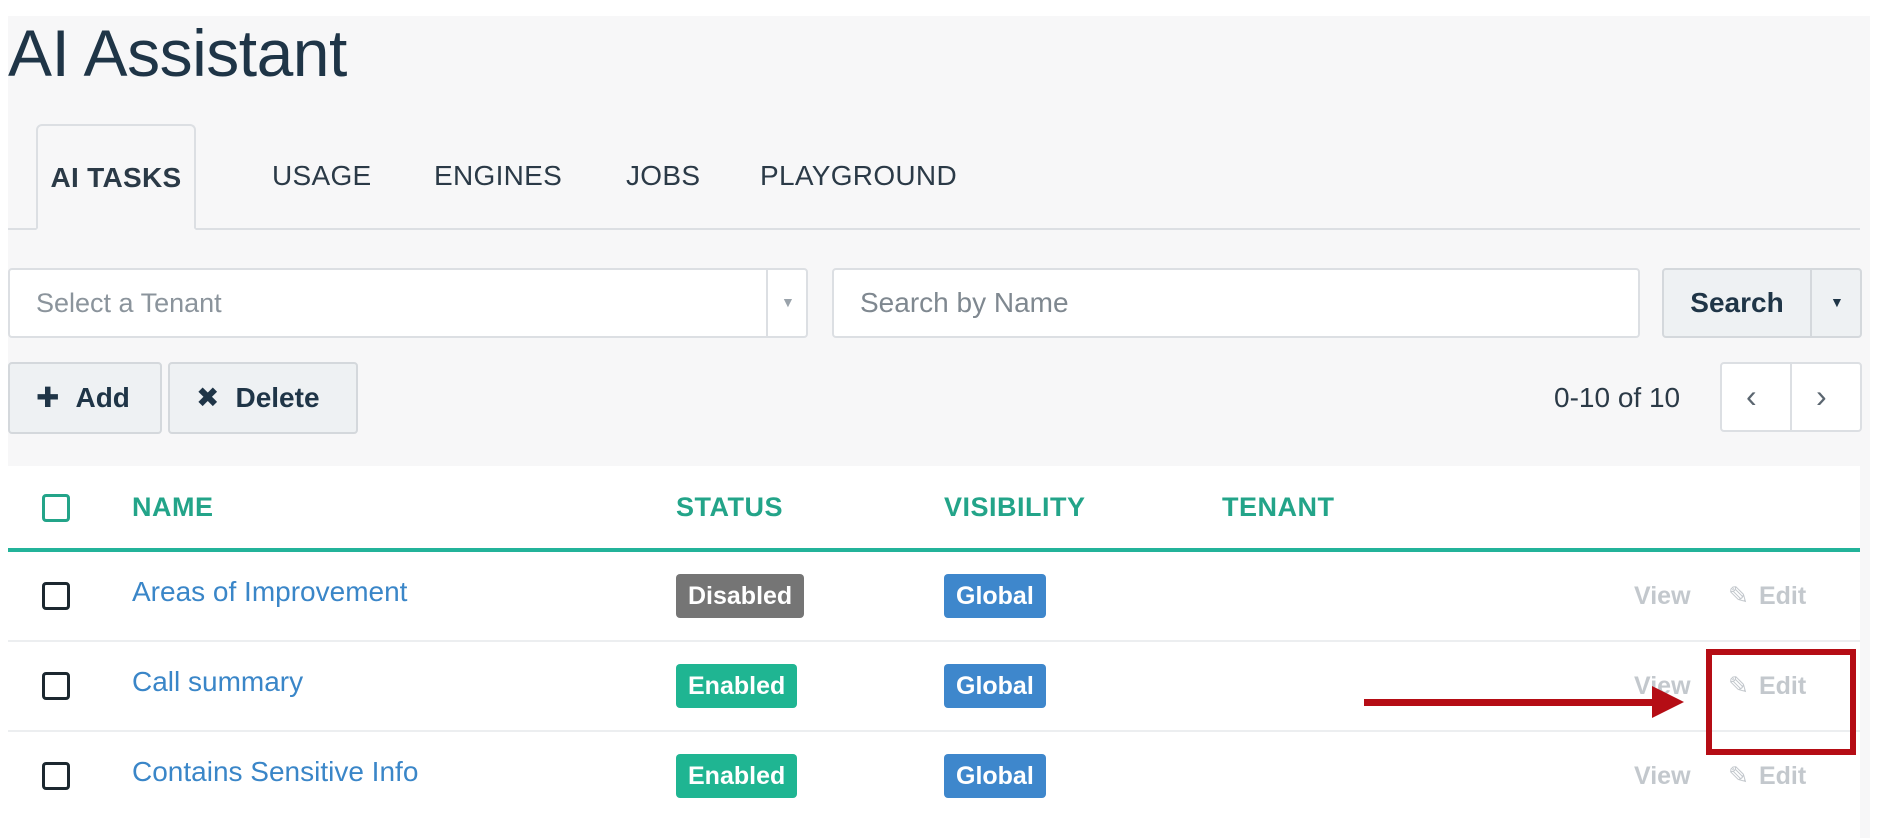 Image resolution: width=1891 pixels, height=838 pixels. Describe the element at coordinates (663, 176) in the screenshot. I see `tab-jobs: JOBS` at that location.